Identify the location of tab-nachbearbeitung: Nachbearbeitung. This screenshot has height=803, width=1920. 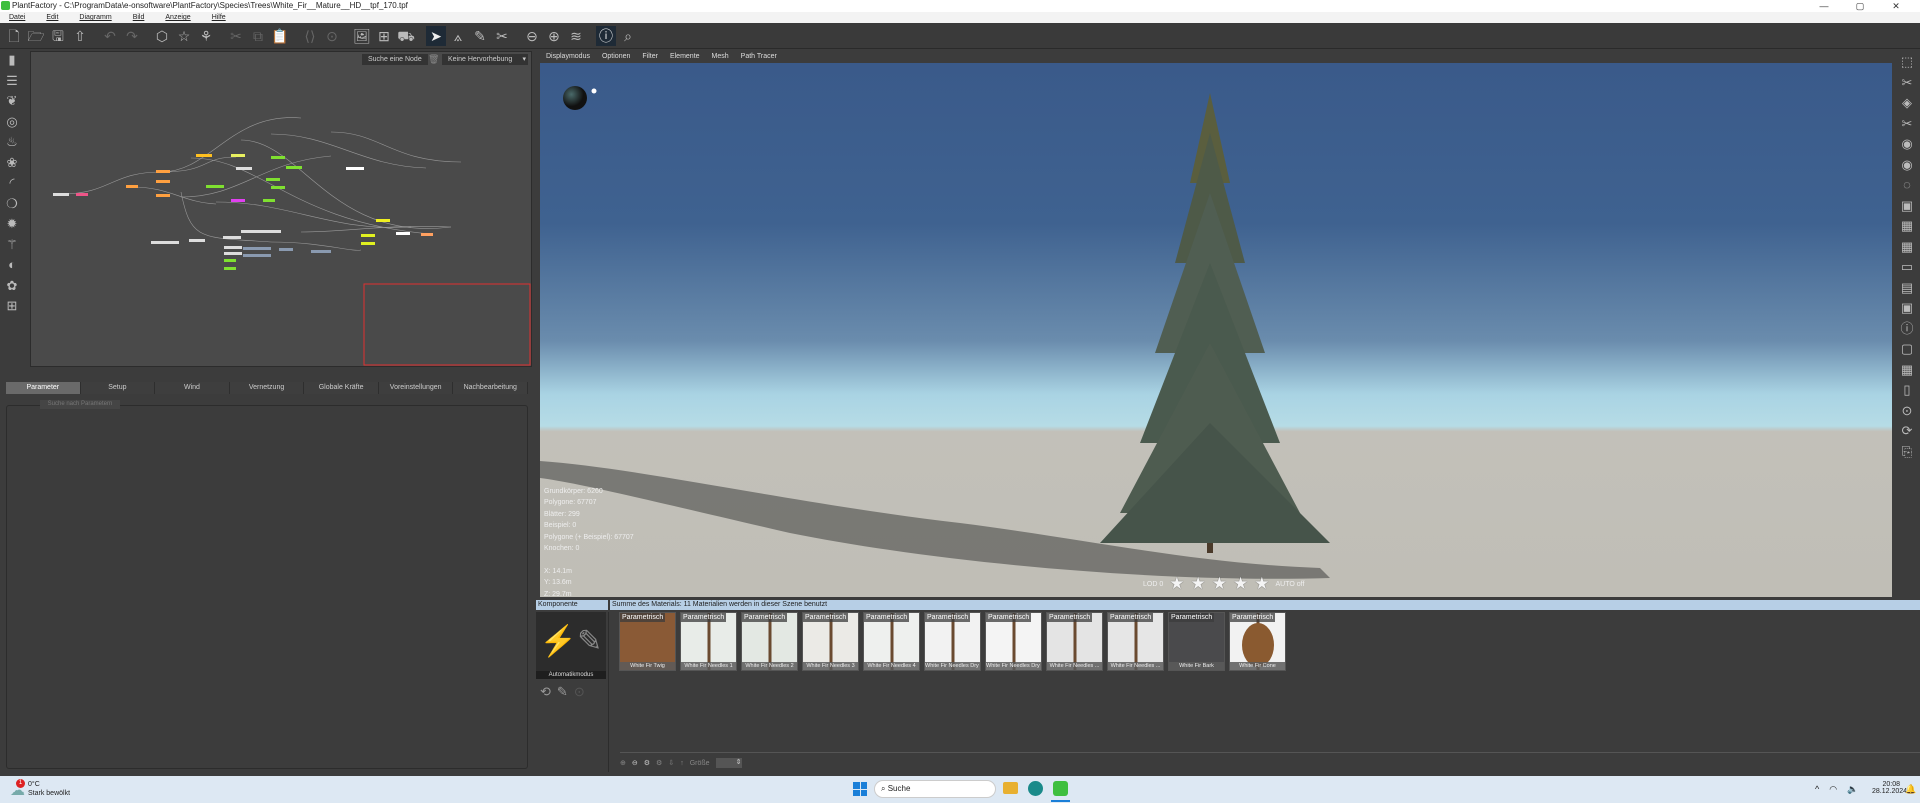
(491, 388).